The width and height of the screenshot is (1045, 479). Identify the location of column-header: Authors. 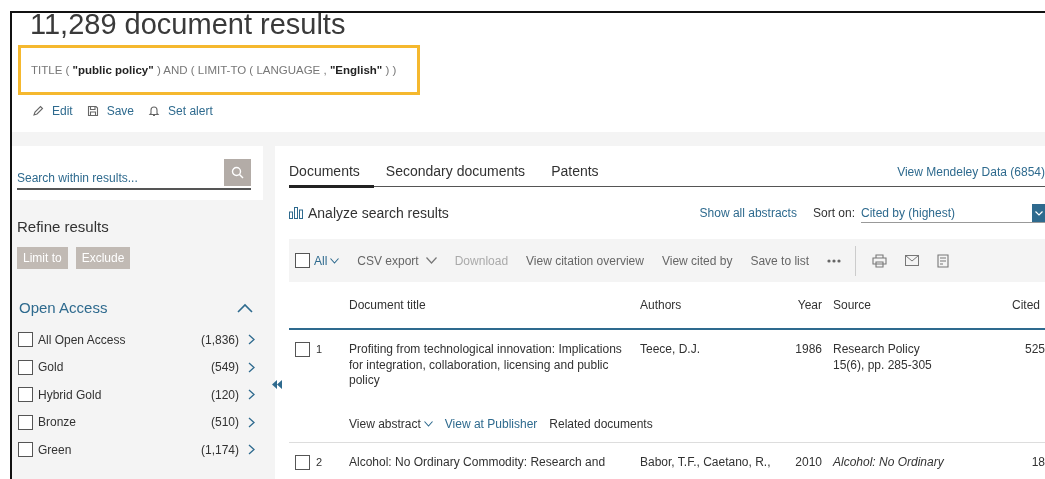
(661, 305).